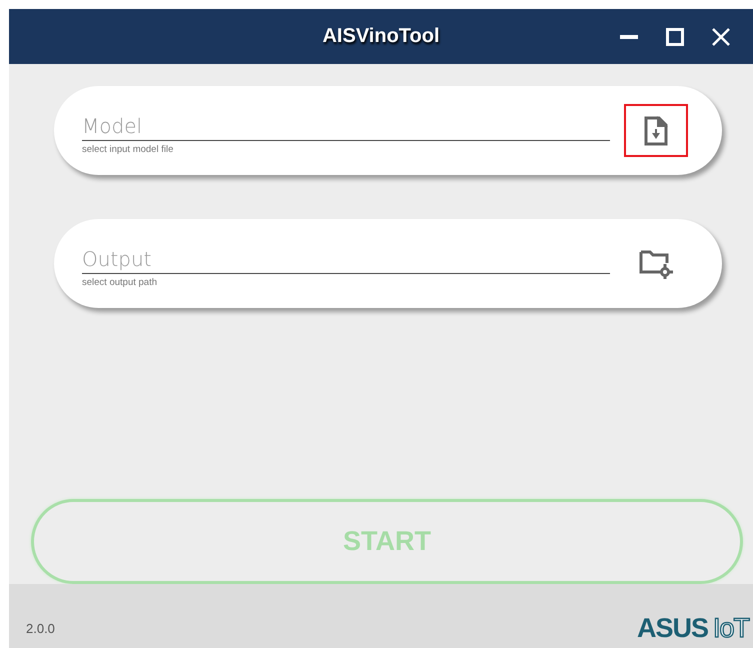 Image resolution: width=753 pixels, height=648 pixels. What do you see at coordinates (346, 127) in the screenshot?
I see `input-field: Model` at bounding box center [346, 127].